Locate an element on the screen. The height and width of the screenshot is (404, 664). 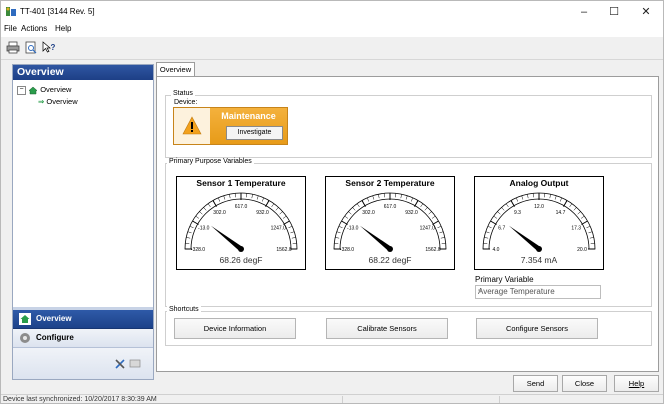
investigate-button: Investigate is located at coordinates (254, 133).